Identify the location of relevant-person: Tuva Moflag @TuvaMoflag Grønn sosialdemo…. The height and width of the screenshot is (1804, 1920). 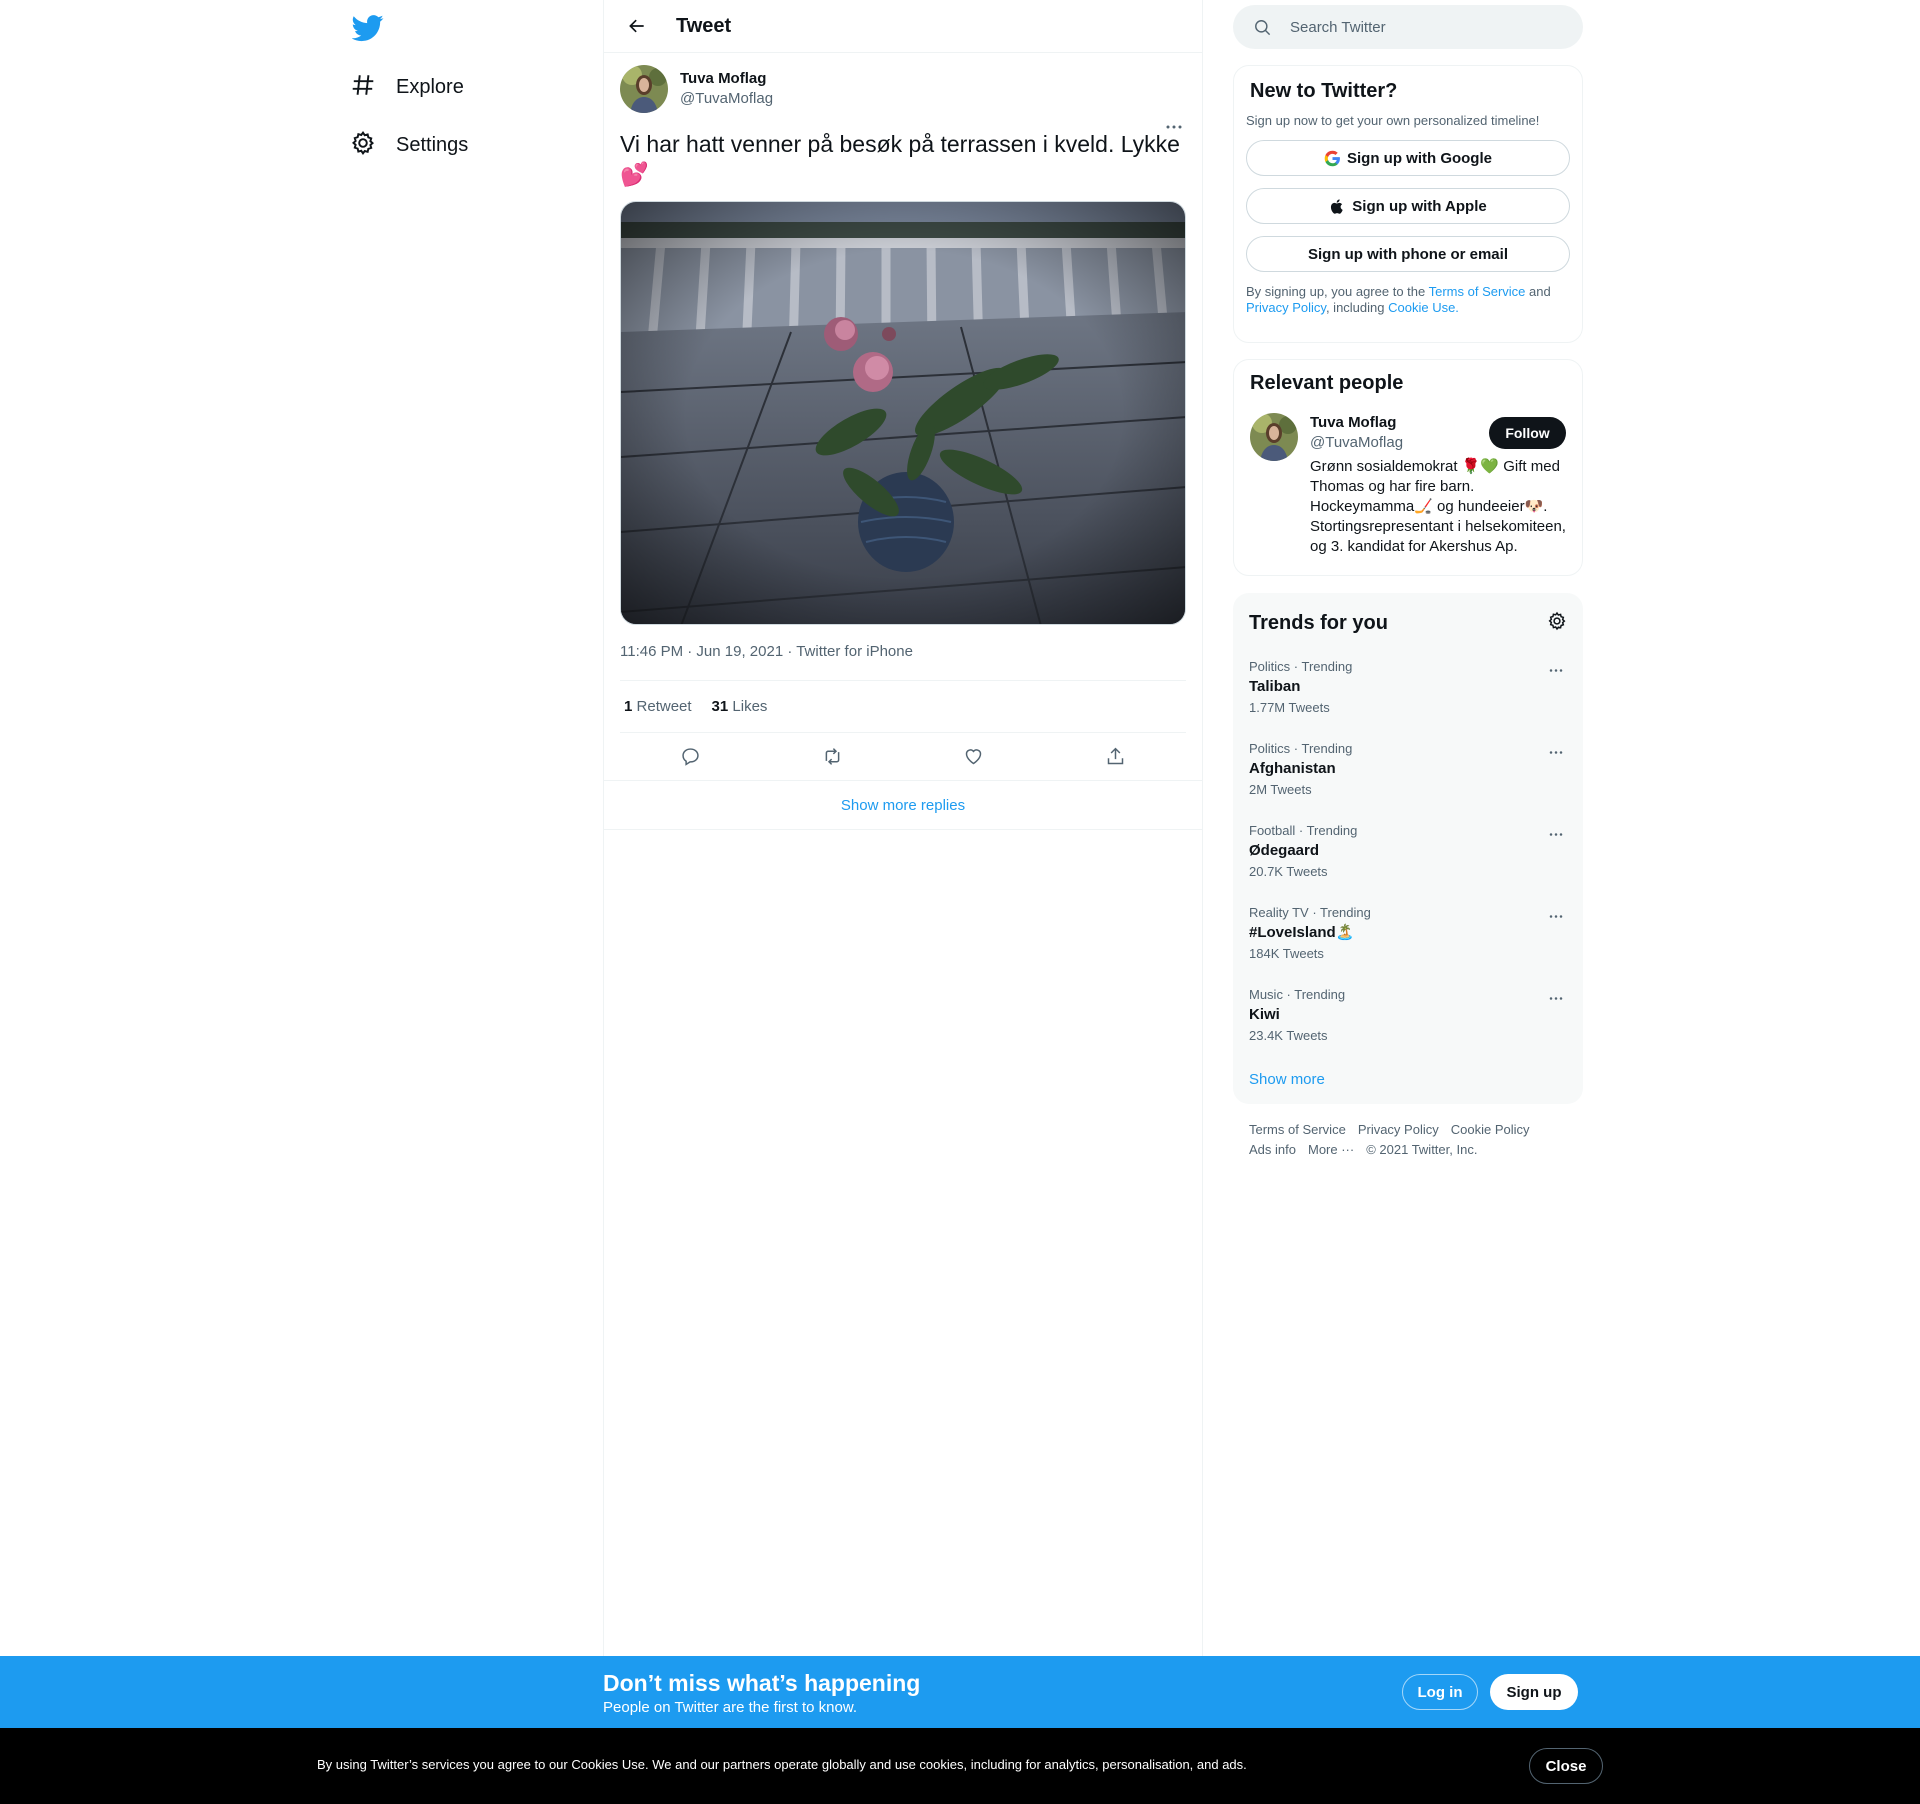
(1408, 485).